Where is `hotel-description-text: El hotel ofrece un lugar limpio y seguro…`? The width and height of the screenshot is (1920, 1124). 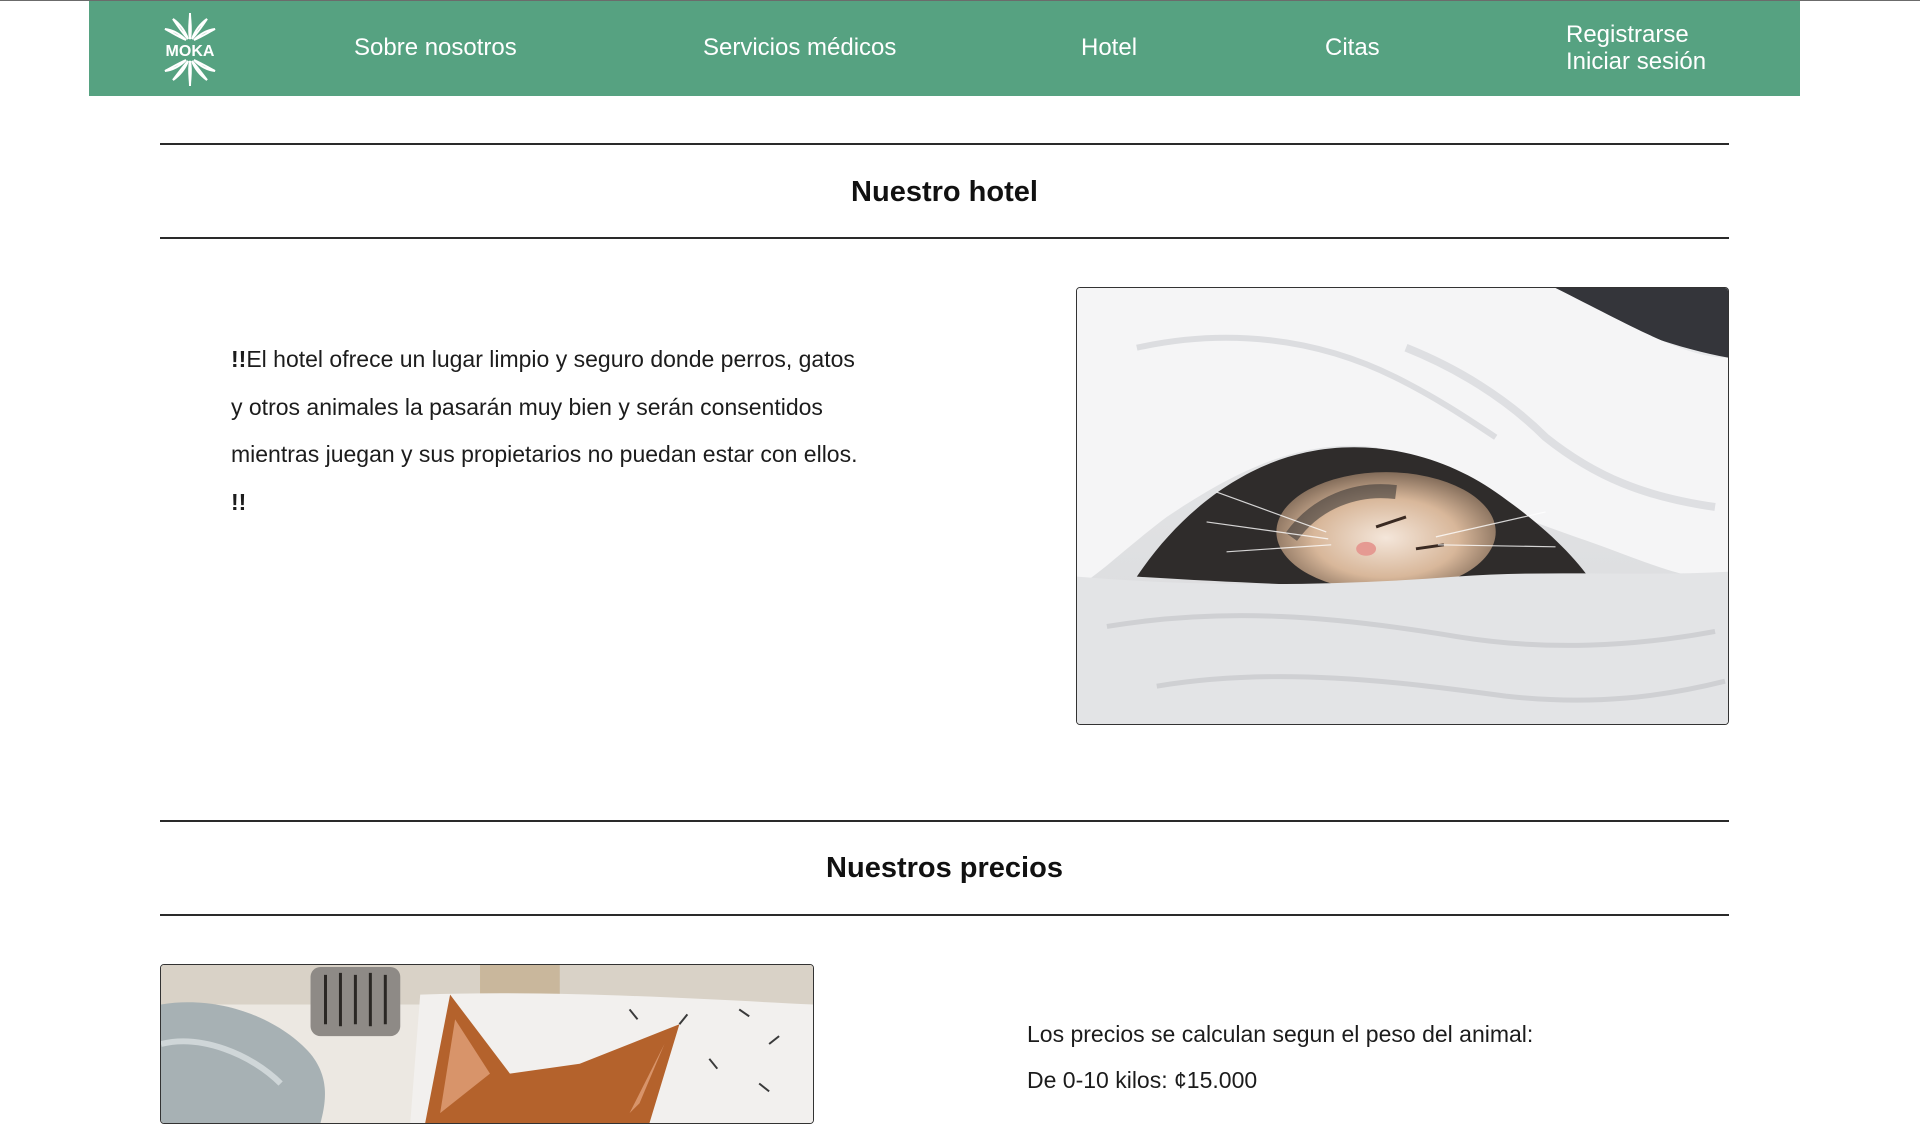 hotel-description-text: El hotel ofrece un lugar limpio y seguro… is located at coordinates (544, 406).